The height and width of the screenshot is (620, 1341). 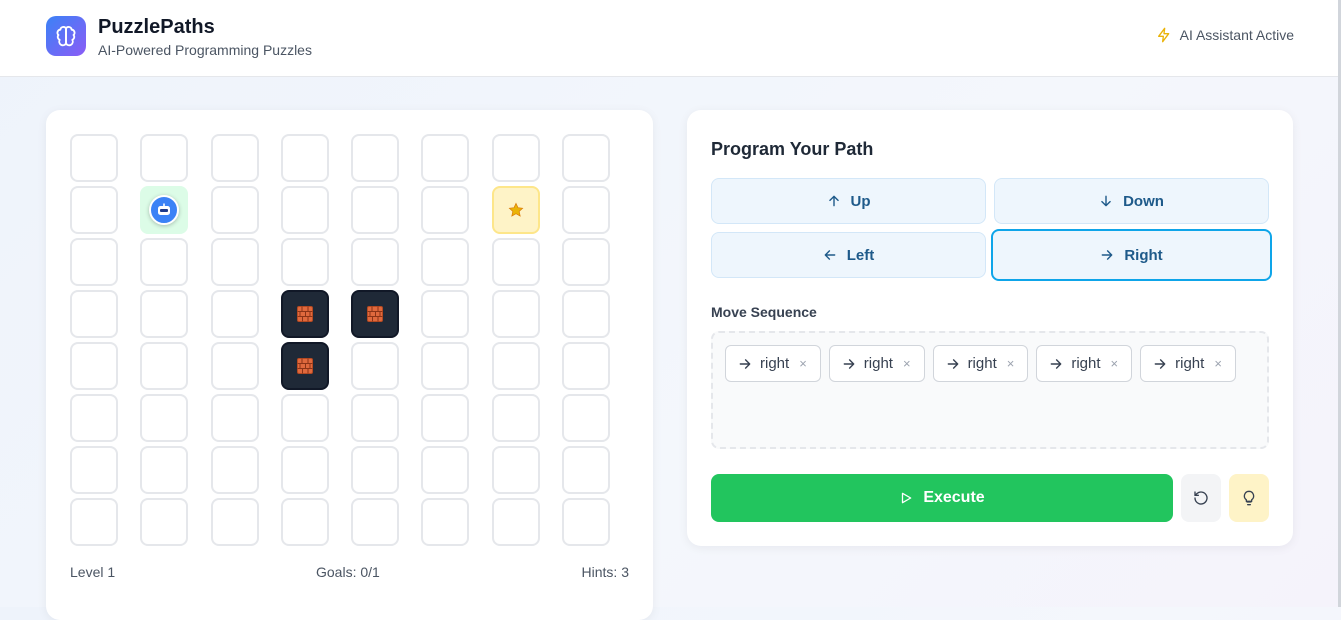 I want to click on brain-icon, so click(x=66, y=36).